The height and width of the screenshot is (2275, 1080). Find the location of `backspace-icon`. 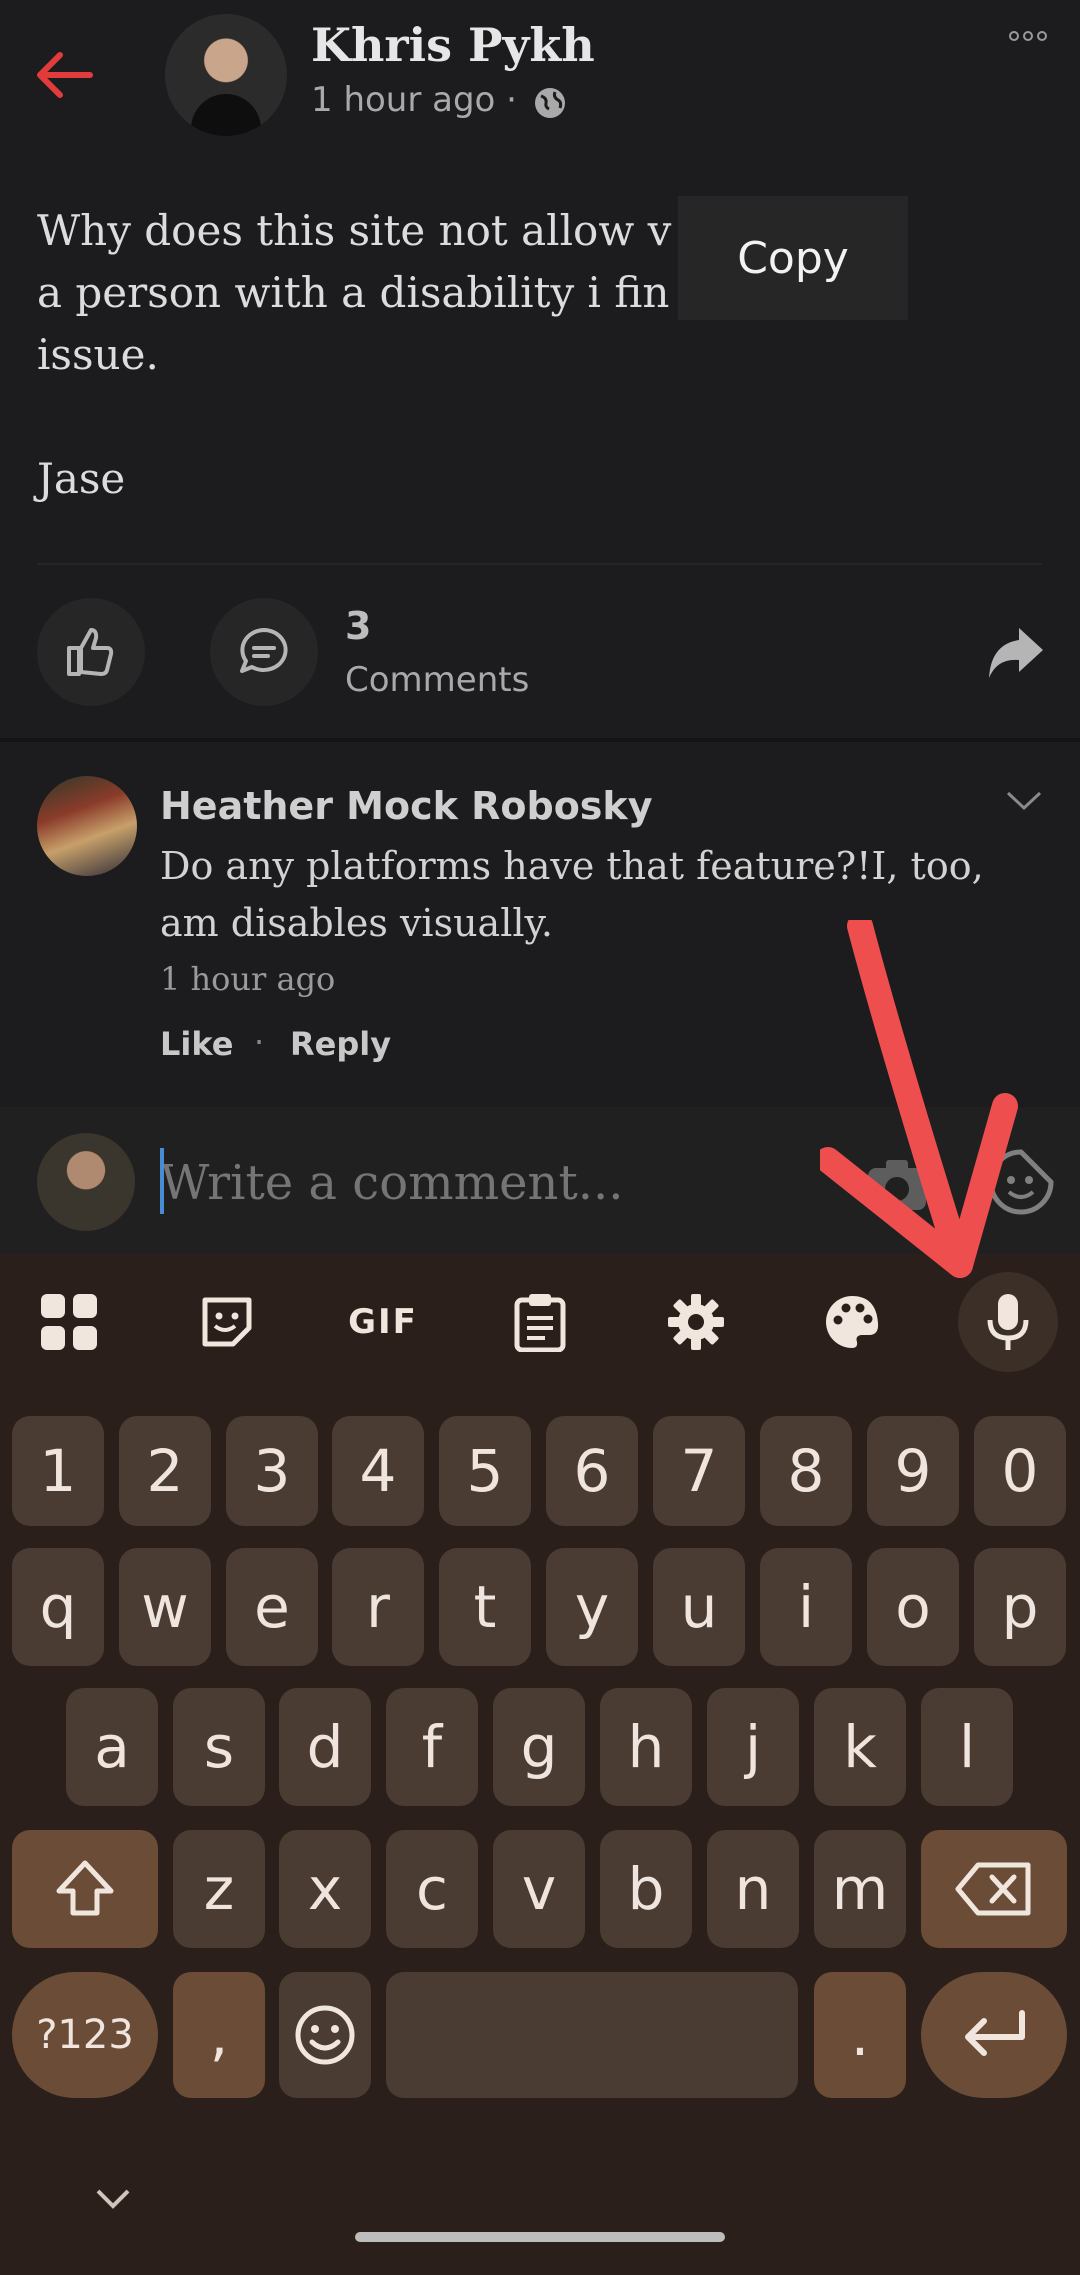

backspace-icon is located at coordinates (993, 1889).